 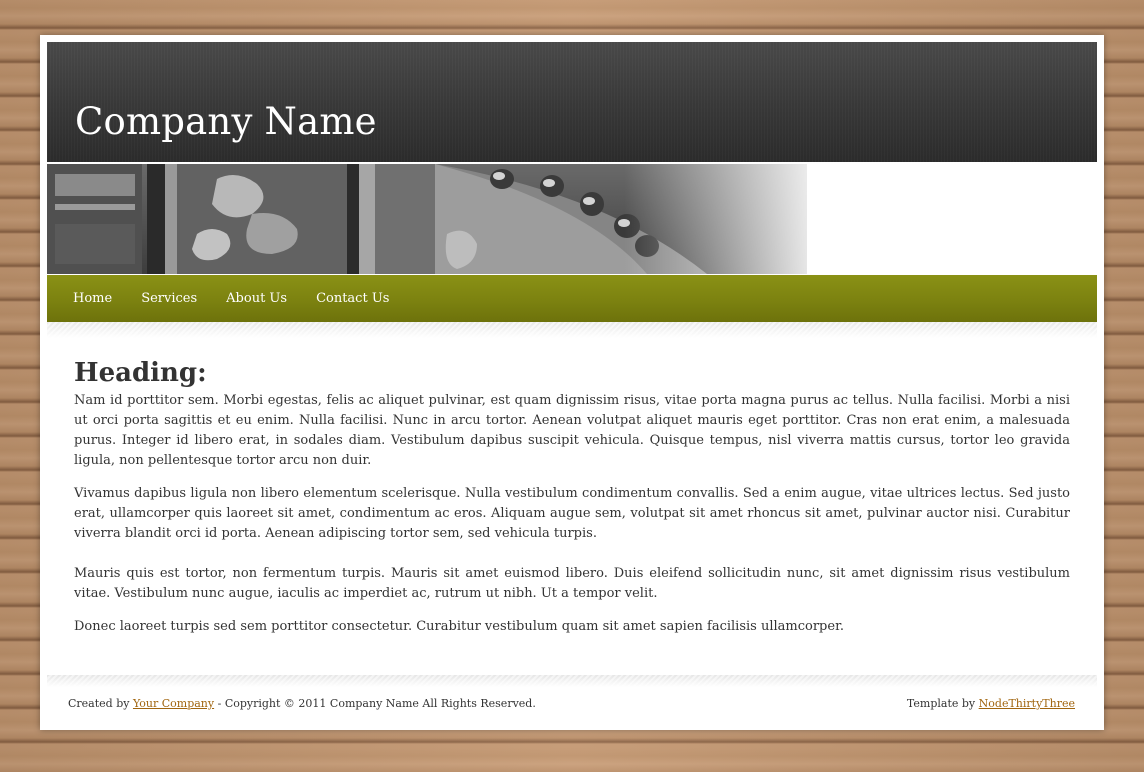 What do you see at coordinates (942, 703) in the screenshot?
I see `template-by-label: Template by` at bounding box center [942, 703].